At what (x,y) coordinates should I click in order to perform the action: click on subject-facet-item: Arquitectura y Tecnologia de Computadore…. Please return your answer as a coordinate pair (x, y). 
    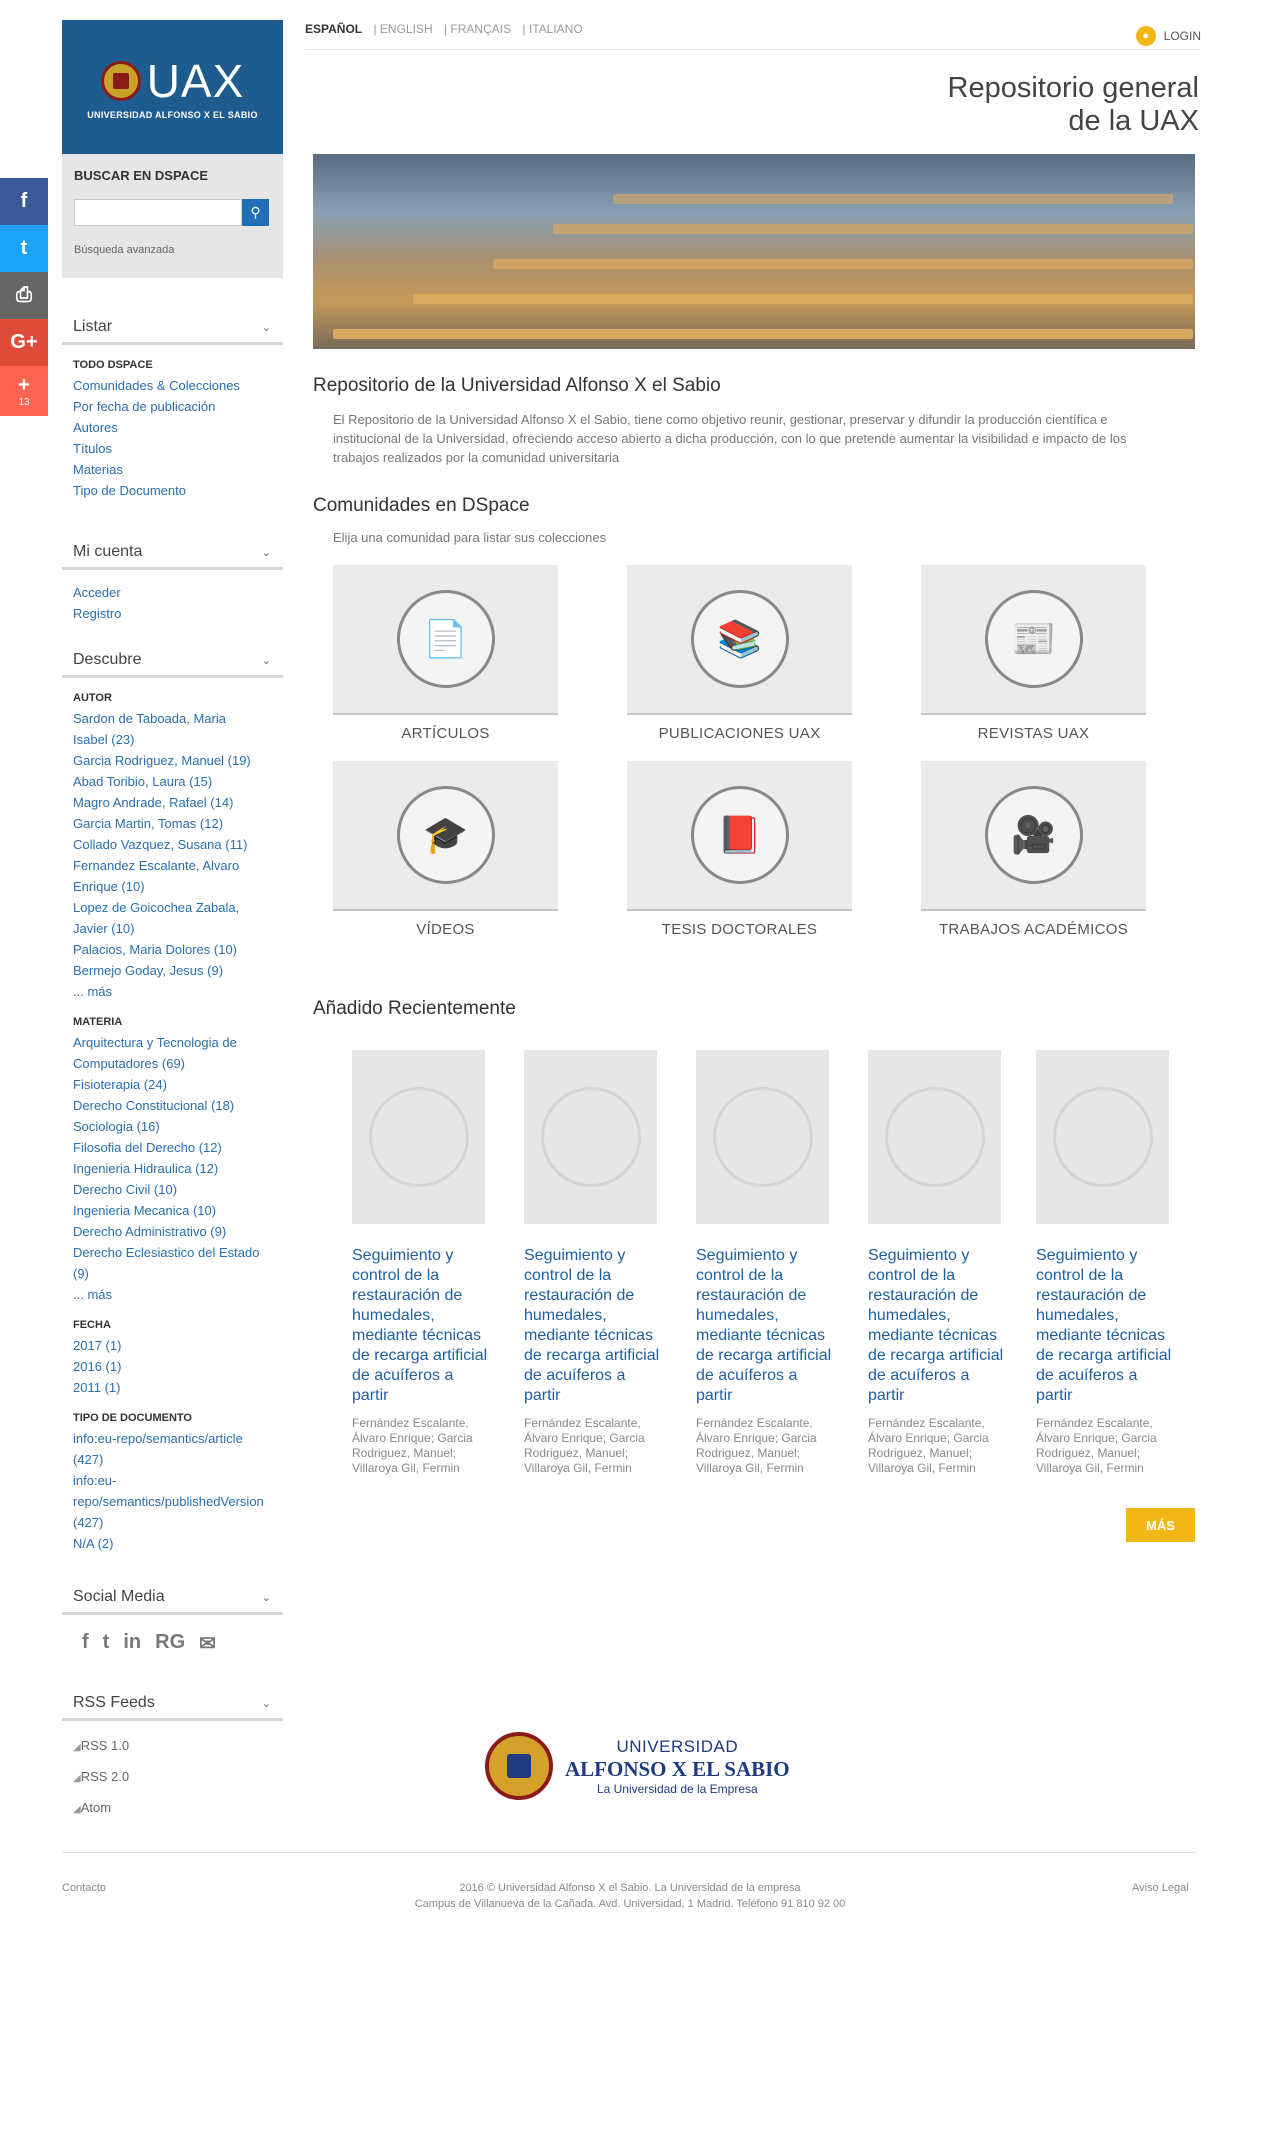
    Looking at the image, I should click on (178, 1053).